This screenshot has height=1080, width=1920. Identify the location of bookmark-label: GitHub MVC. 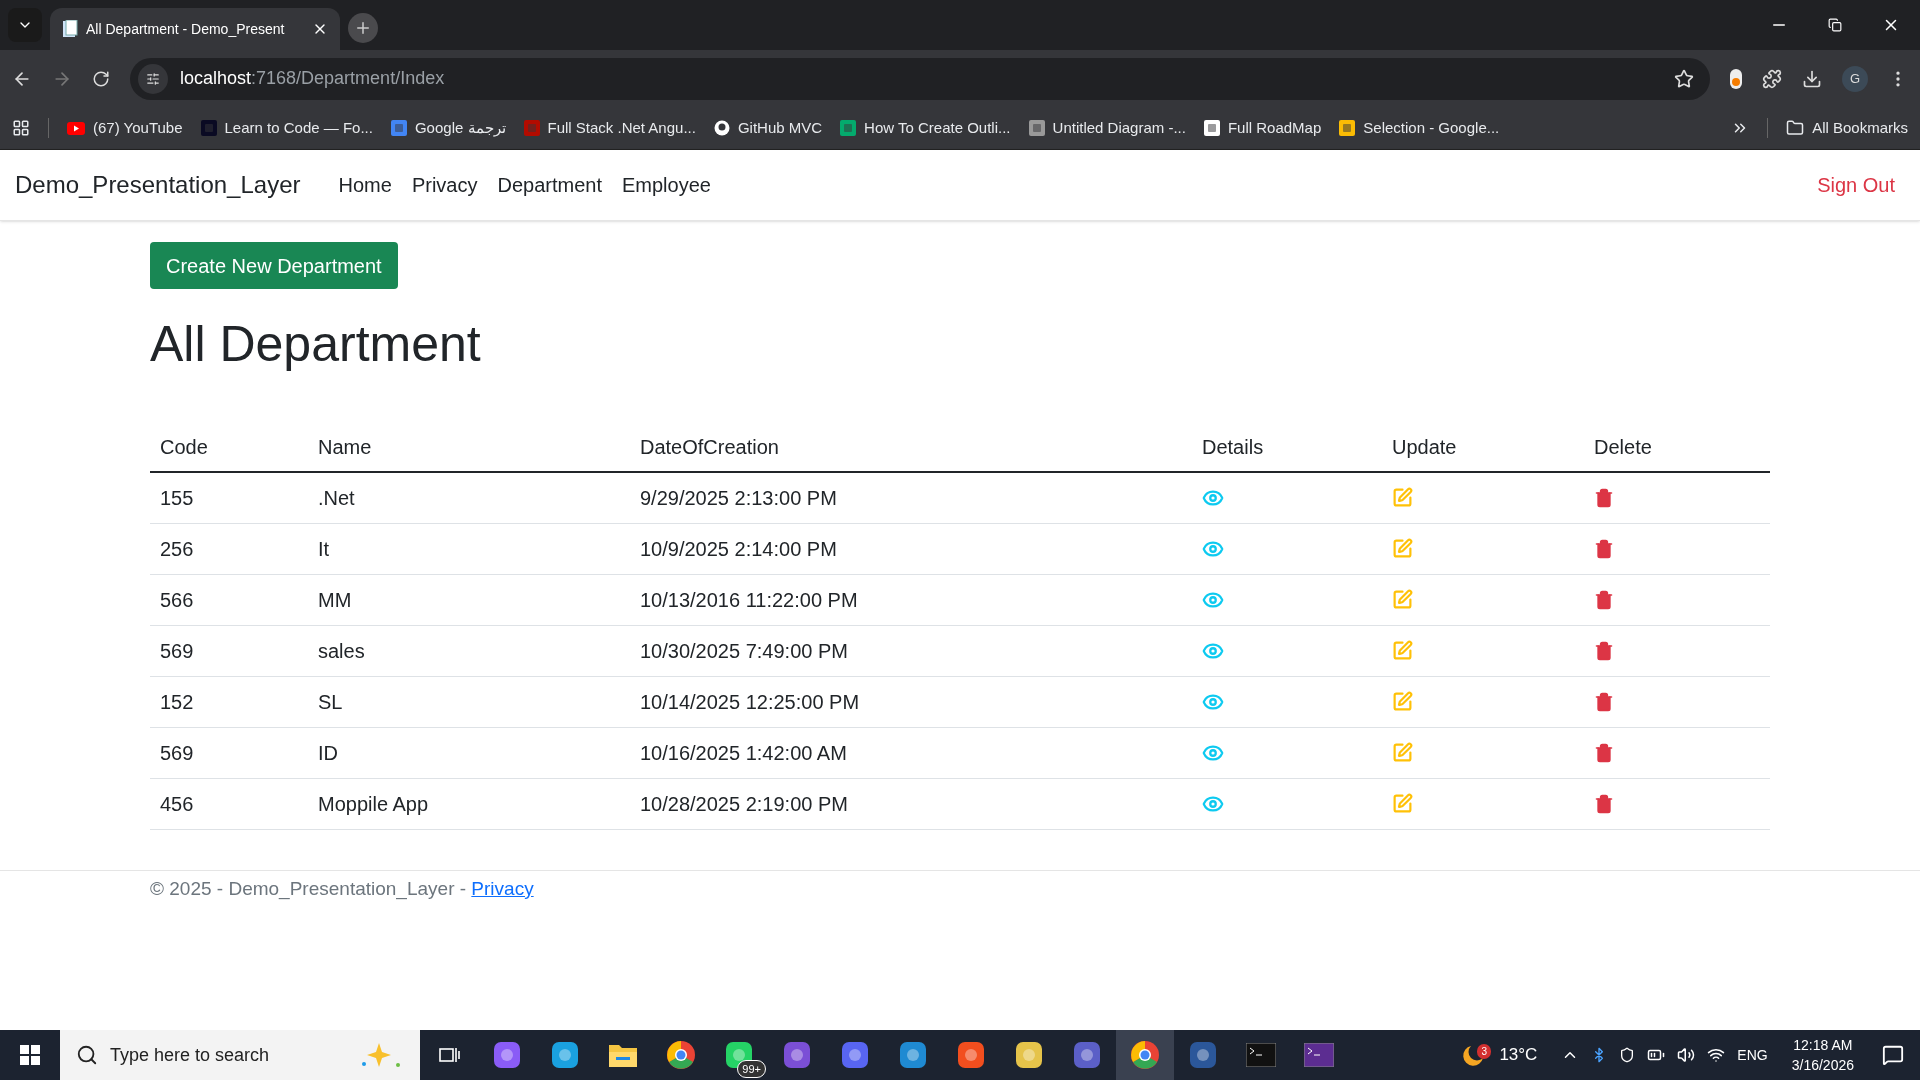
(780, 127).